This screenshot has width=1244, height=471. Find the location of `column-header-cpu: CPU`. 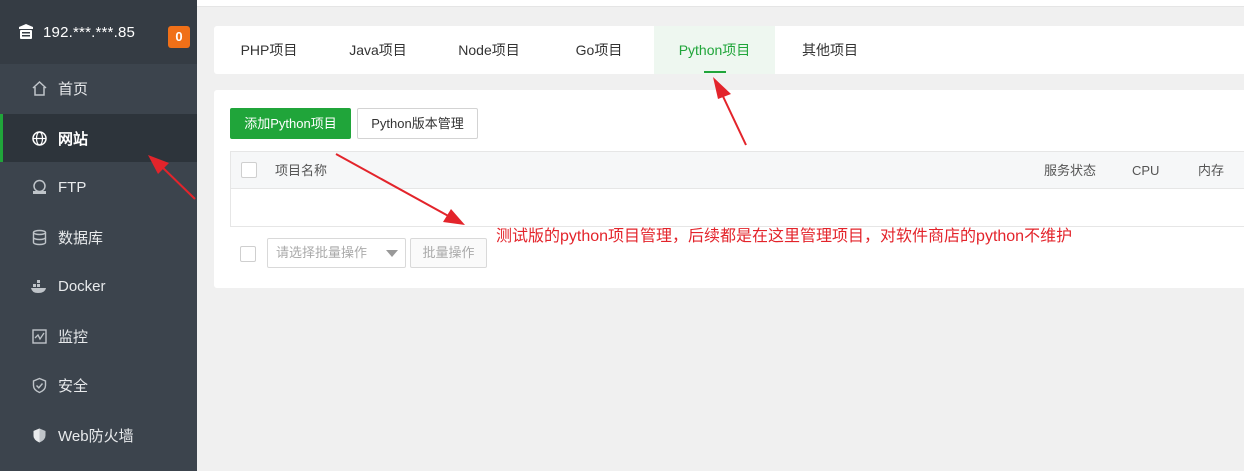

column-header-cpu: CPU is located at coordinates (1145, 171).